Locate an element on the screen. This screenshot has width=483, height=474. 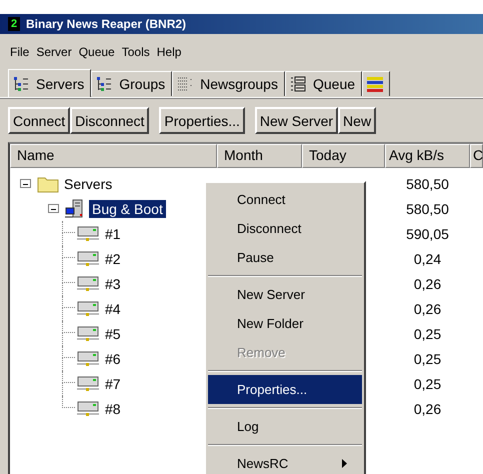
tree-item: #5 is located at coordinates (113, 333).